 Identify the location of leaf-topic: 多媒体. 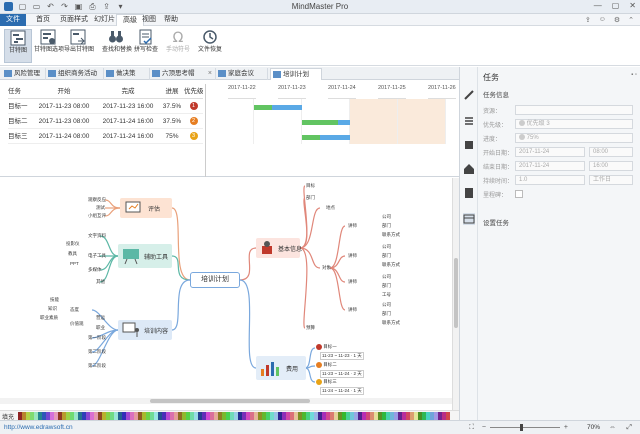
(95, 270).